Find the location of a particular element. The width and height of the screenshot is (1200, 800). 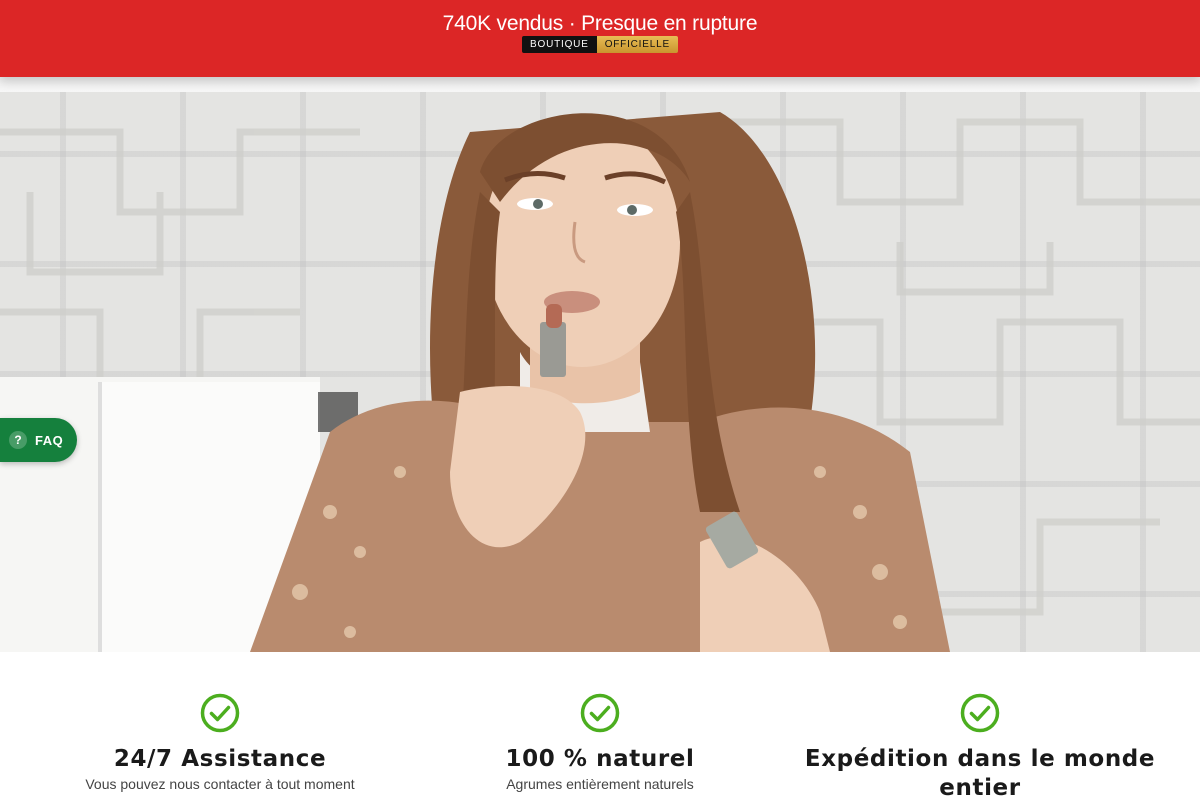

feature-text: Vous pouvez nous contacter à tout moment is located at coordinates (220, 784).